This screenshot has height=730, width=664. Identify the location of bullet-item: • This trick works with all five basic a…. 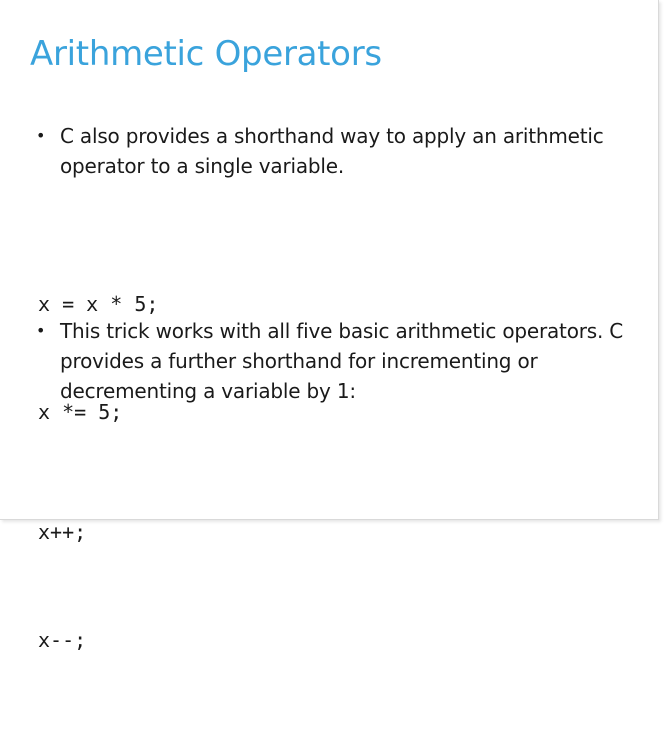
(336, 361).